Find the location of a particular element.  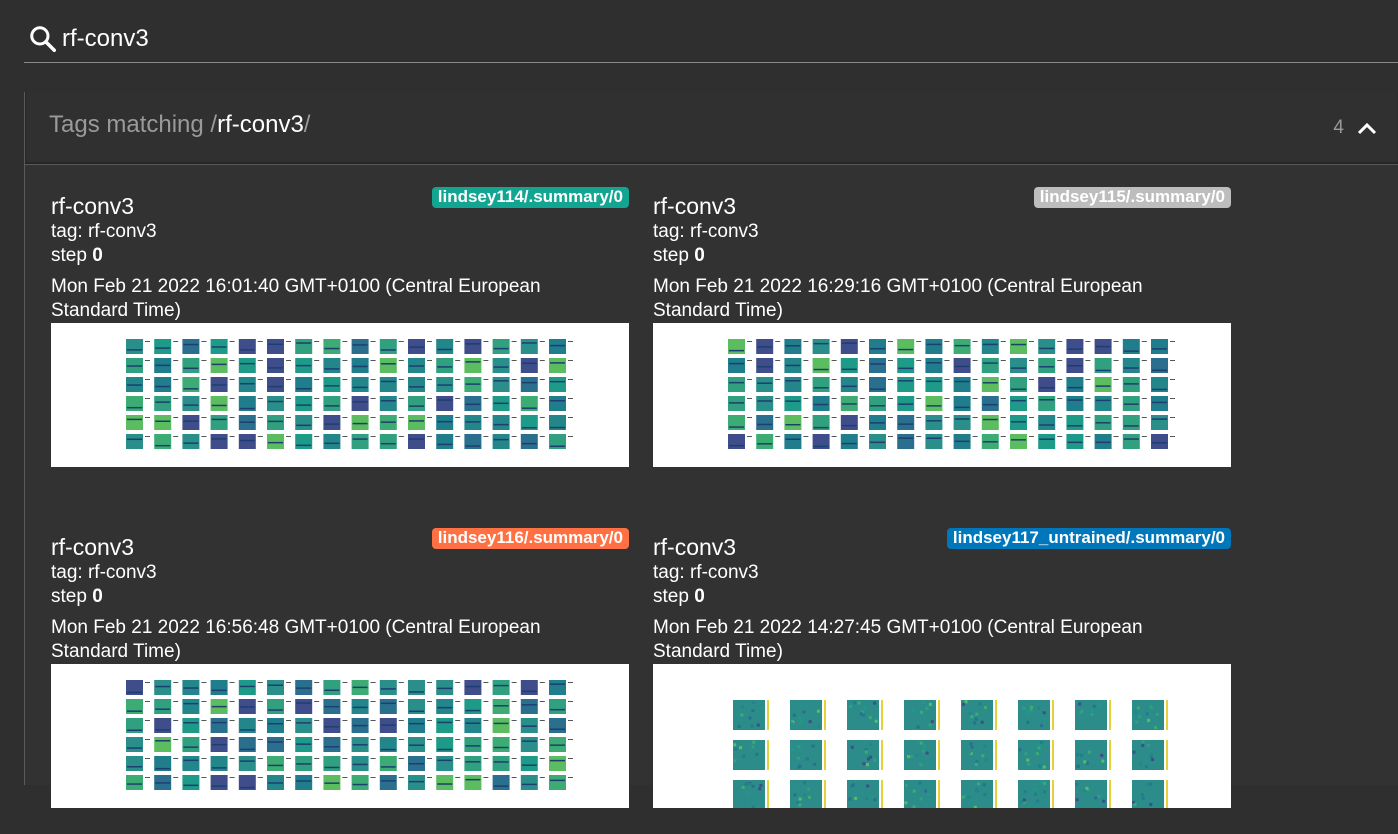

run-badge: lindsey116/.summary/0 is located at coordinates (530, 538).